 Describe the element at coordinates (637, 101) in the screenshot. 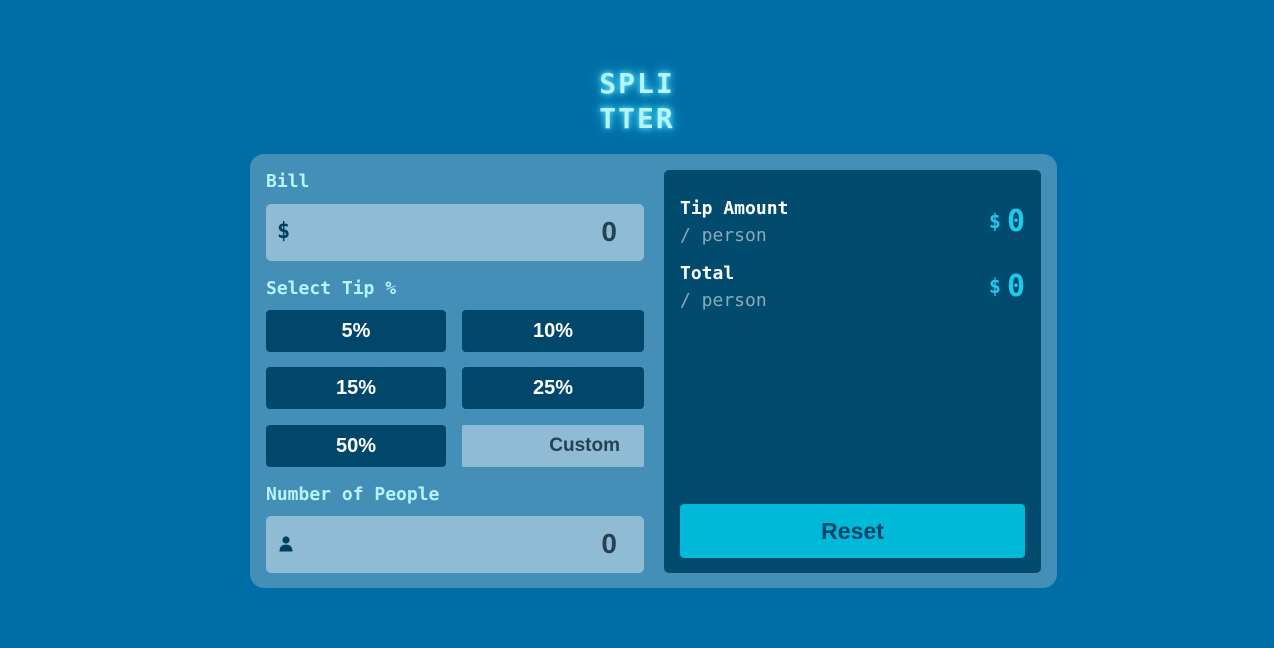

I see `app-logo: SPLI TTER` at that location.